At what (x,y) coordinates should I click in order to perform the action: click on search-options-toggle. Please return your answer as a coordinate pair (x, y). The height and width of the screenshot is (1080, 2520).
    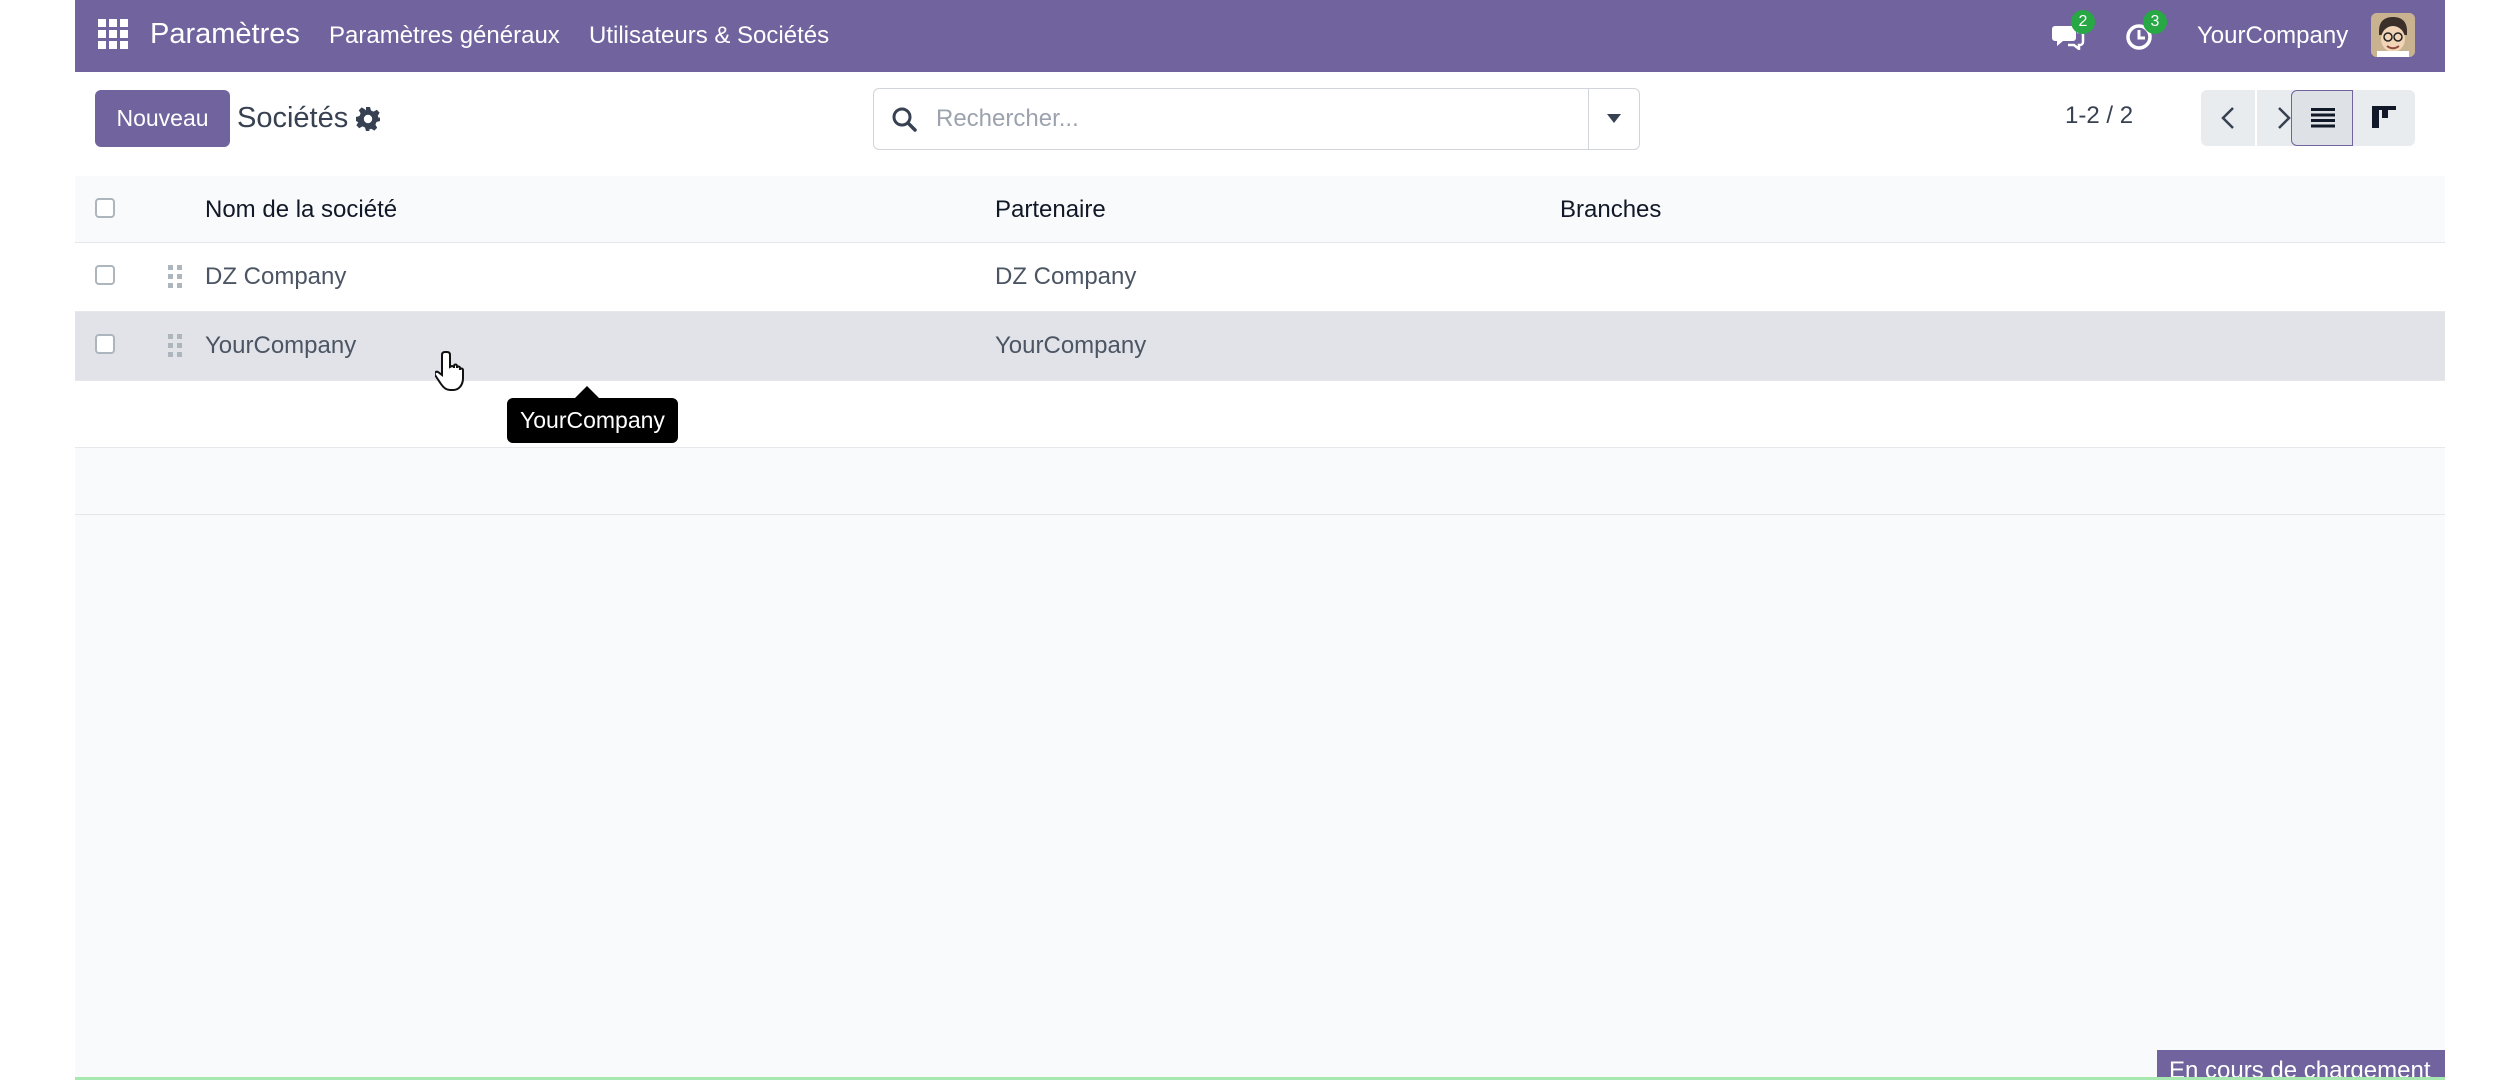
    Looking at the image, I should click on (1613, 119).